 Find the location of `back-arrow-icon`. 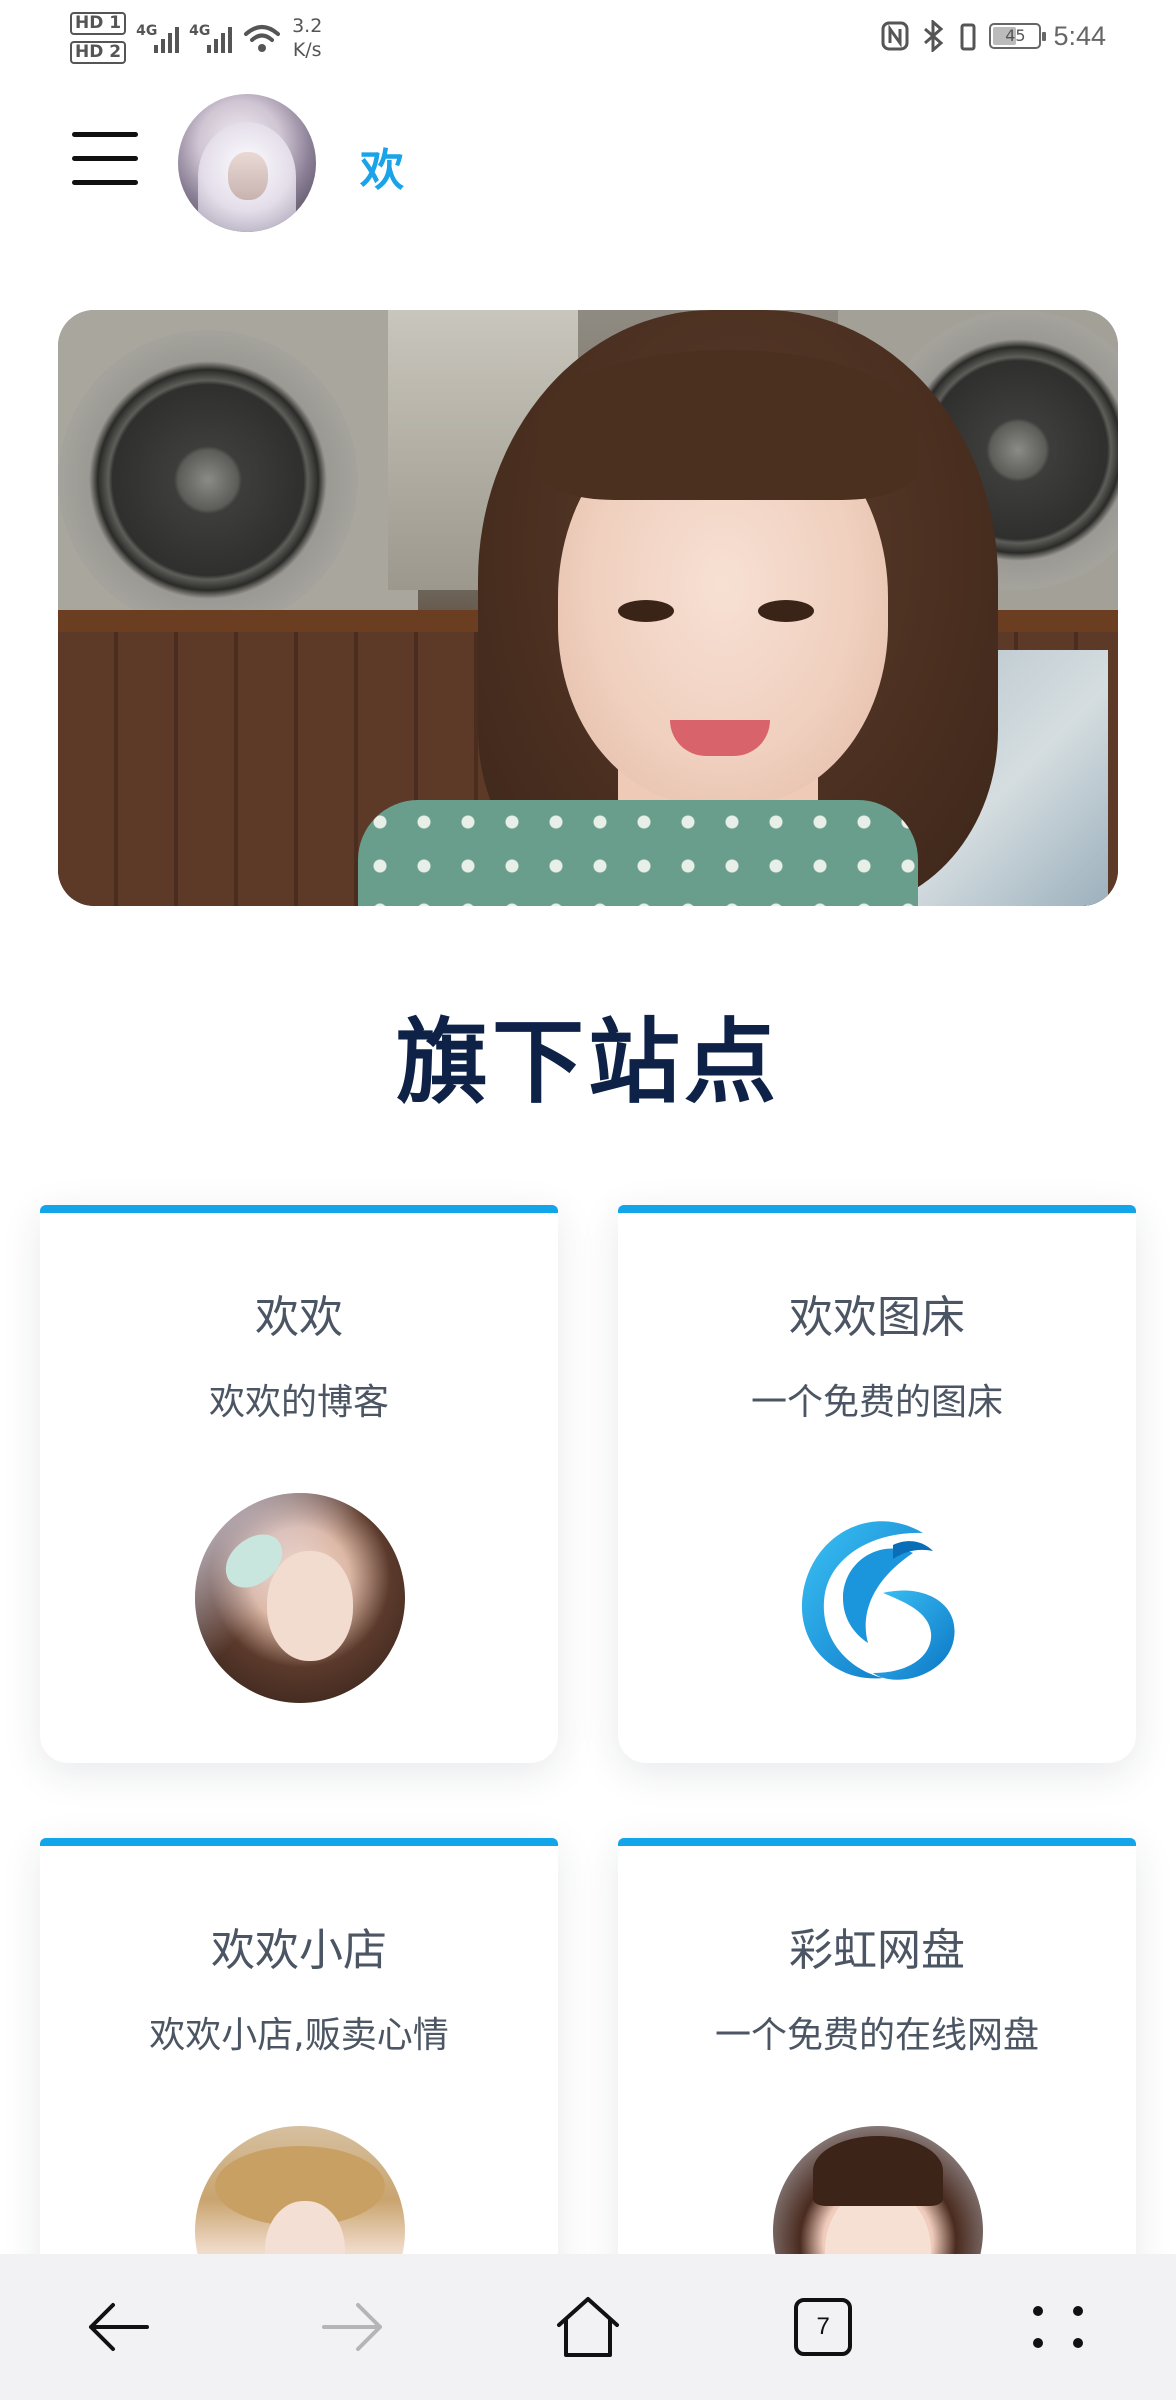

back-arrow-icon is located at coordinates (118, 2327).